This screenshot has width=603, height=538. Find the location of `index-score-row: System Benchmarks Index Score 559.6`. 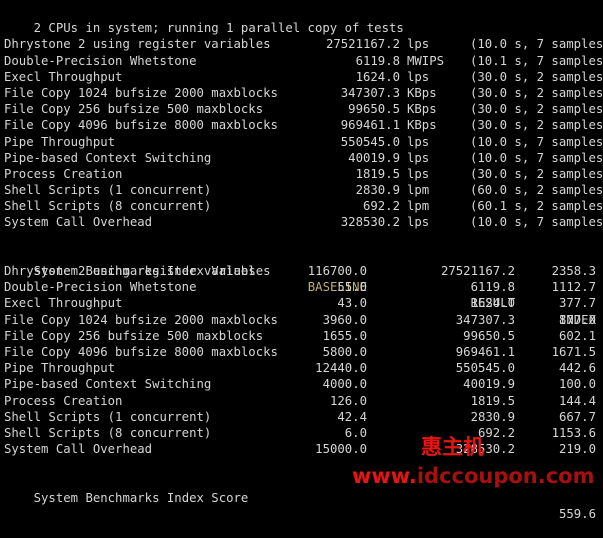

index-score-row: System Benchmarks Index Score 559.6 is located at coordinates (301, 497).